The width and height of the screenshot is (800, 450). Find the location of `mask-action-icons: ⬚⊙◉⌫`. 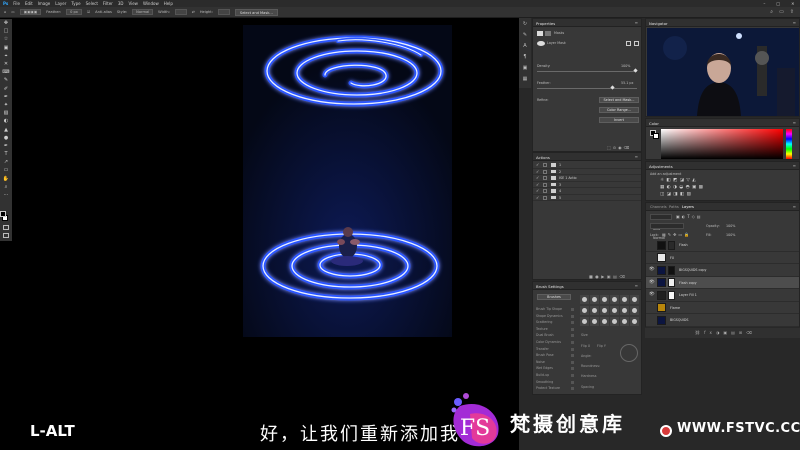

mask-action-icons: ⬚⊙◉⌫ is located at coordinates (619, 147).